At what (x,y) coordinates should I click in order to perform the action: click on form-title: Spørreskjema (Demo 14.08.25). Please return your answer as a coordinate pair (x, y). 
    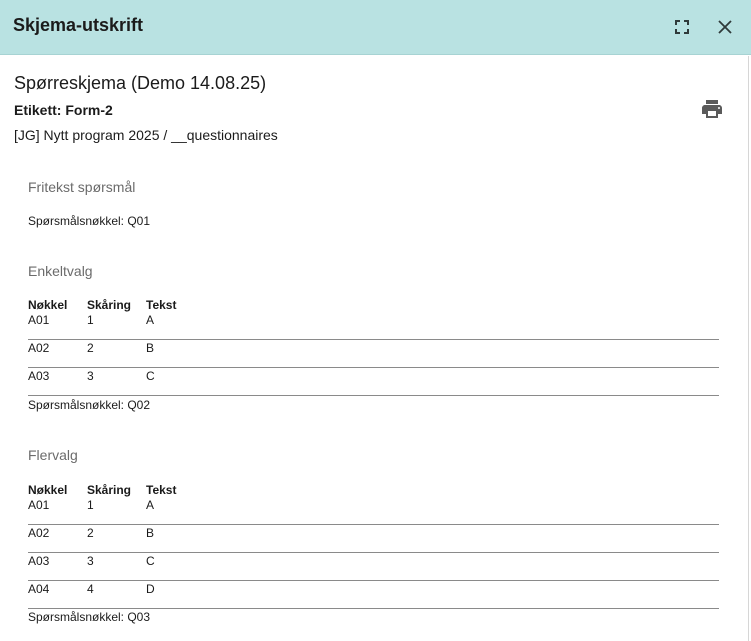
    Looking at the image, I should click on (140, 83).